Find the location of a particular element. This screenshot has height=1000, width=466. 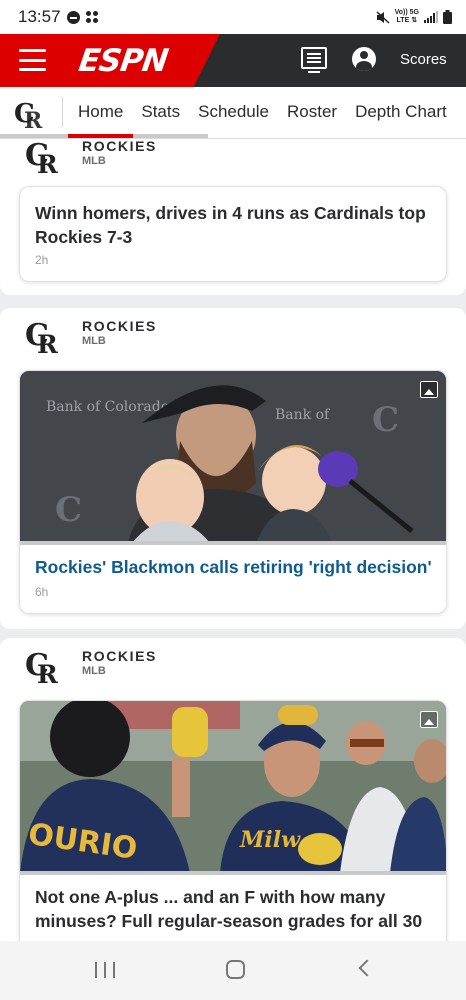

home-icon is located at coordinates (235, 969).